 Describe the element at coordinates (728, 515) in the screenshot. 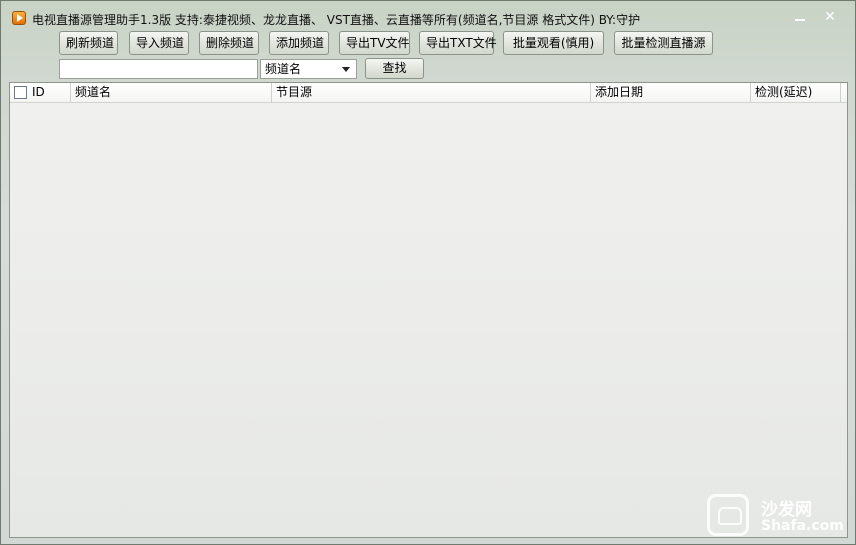

I see `sofa-icon` at that location.